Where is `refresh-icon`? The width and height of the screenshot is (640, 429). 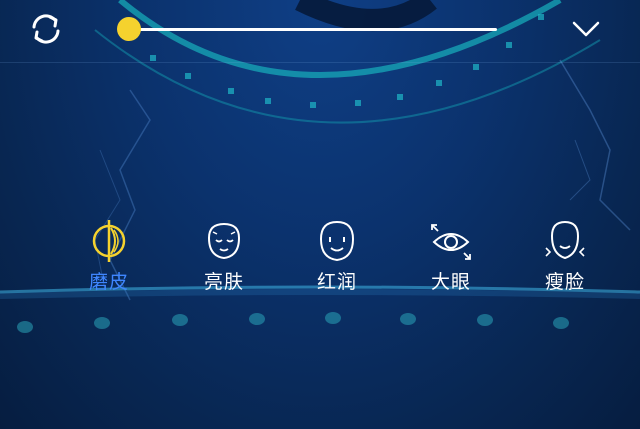 refresh-icon is located at coordinates (46, 29).